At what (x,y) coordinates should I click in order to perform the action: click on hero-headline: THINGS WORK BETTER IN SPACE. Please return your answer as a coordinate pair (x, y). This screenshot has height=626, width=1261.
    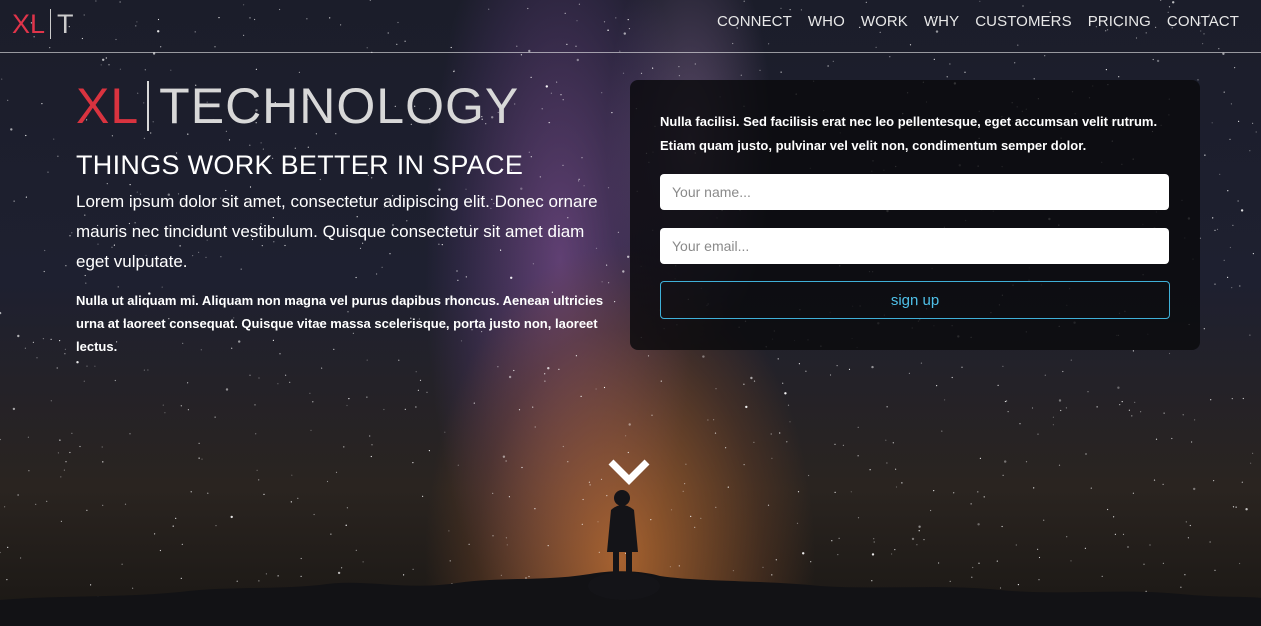
    Looking at the image, I should click on (300, 165).